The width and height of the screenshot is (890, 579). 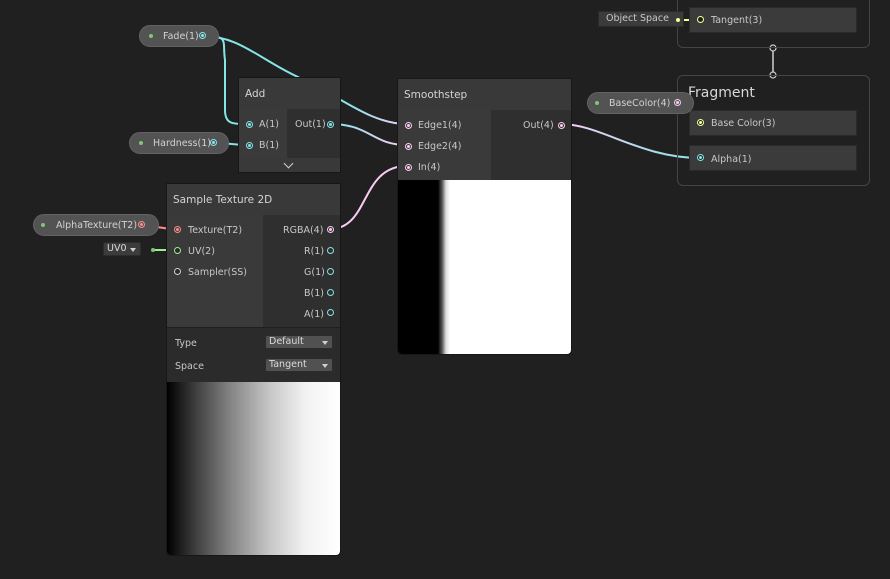 What do you see at coordinates (678, 20) in the screenshot?
I see `object-space-dot` at bounding box center [678, 20].